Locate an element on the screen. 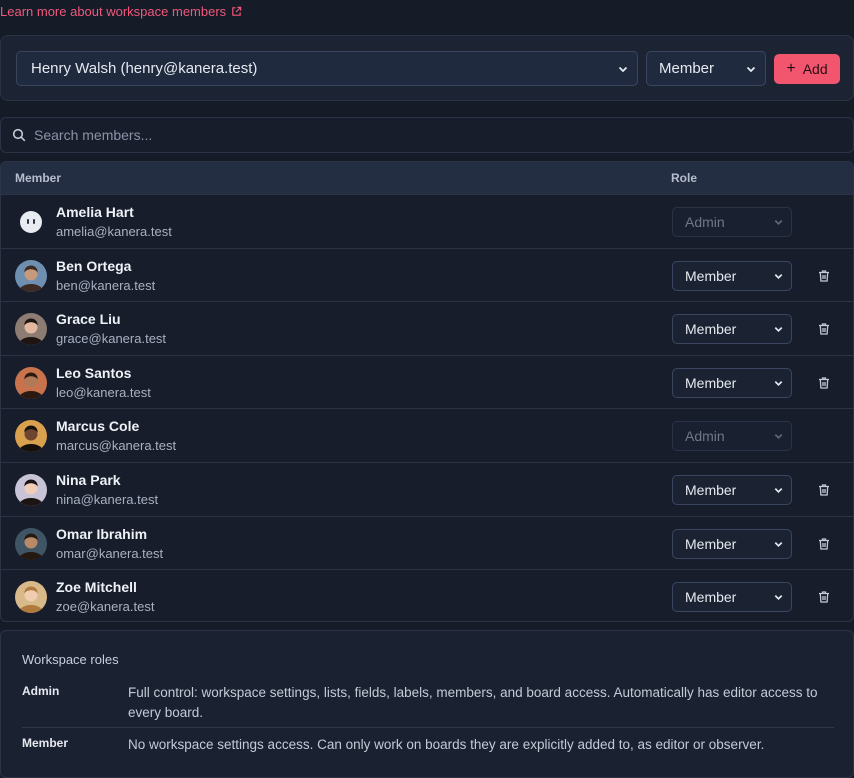  table-row: Leo Santos leo@kanera.test Member is located at coordinates (427, 381).